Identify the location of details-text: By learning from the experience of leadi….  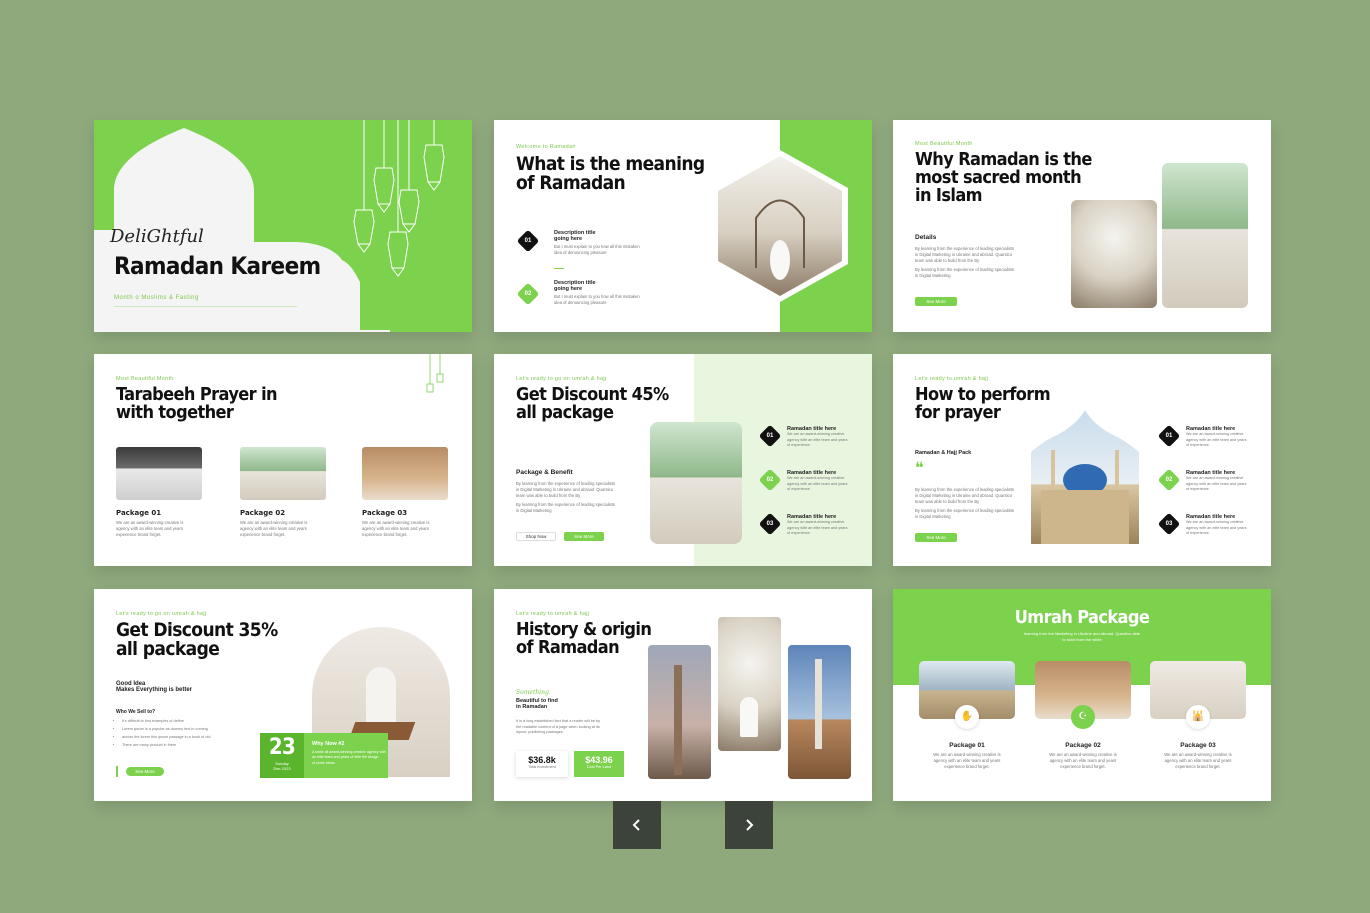
(964, 262).